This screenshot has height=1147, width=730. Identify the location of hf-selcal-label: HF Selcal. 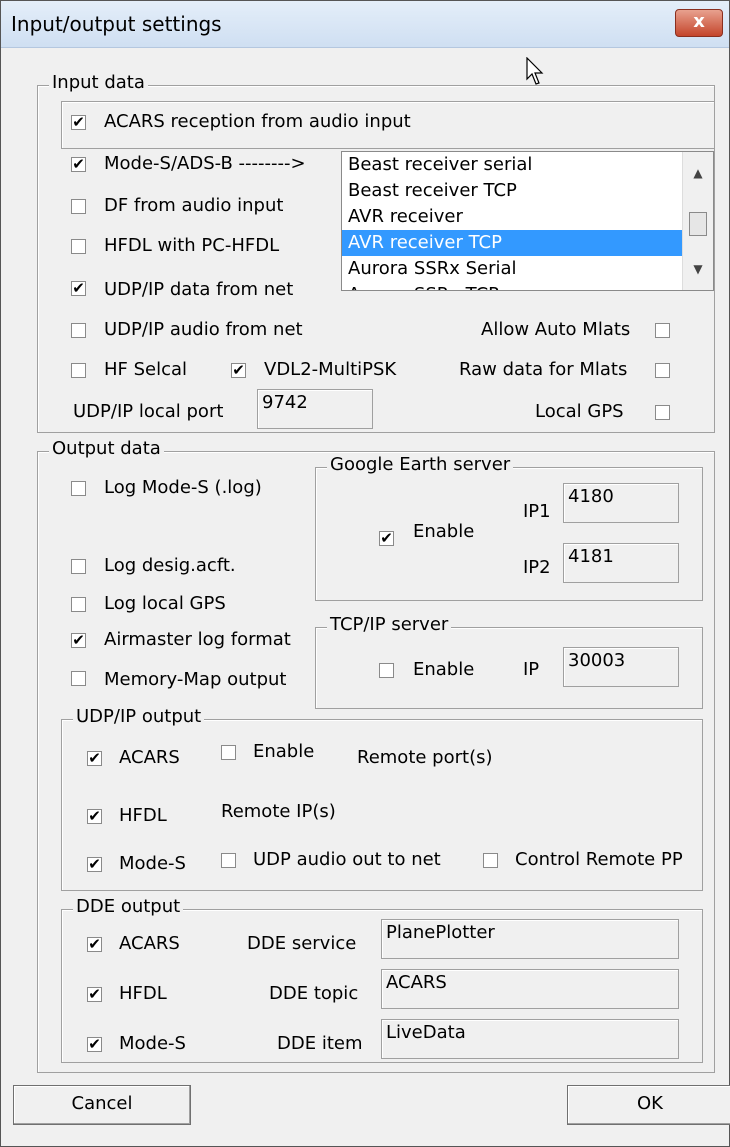
(146, 369).